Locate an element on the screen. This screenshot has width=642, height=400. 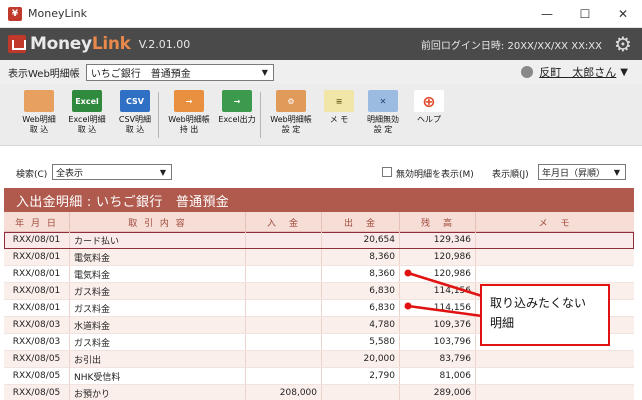
excel-import-label: Excel明細 取 込 is located at coordinates (87, 124).